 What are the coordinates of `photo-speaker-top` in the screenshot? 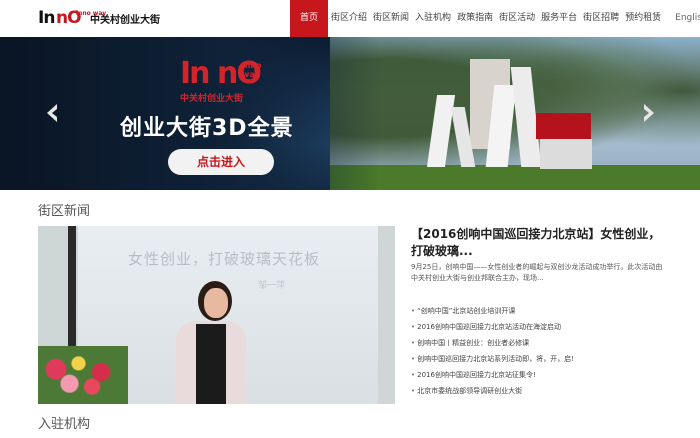 It's located at (211, 364).